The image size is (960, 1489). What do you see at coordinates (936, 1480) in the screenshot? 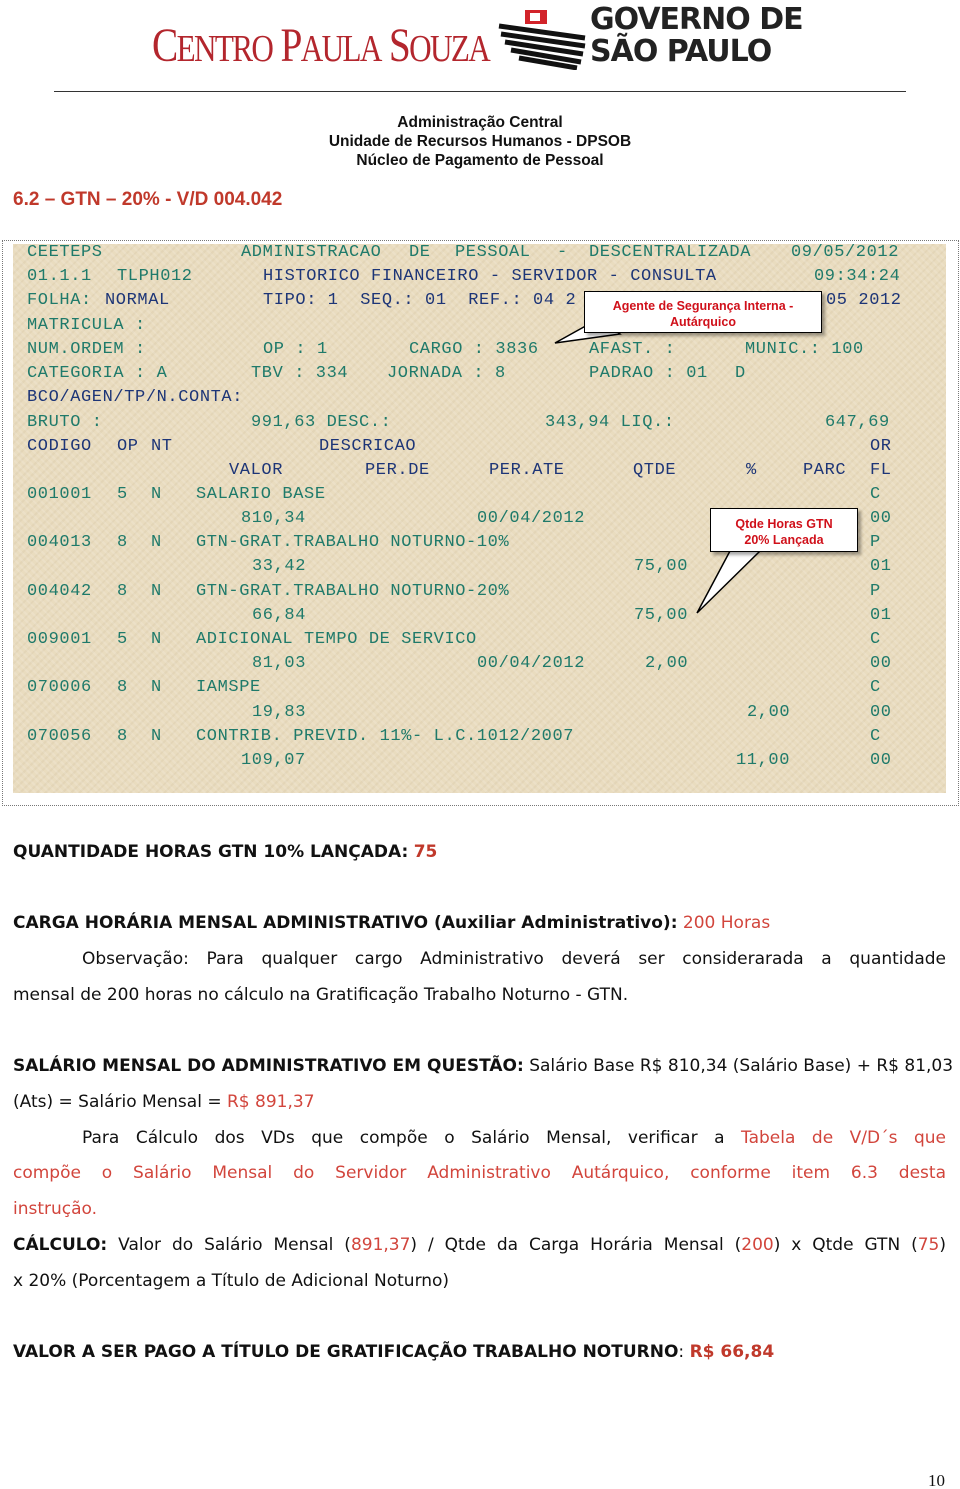
I see `page-number: 10` at bounding box center [936, 1480].